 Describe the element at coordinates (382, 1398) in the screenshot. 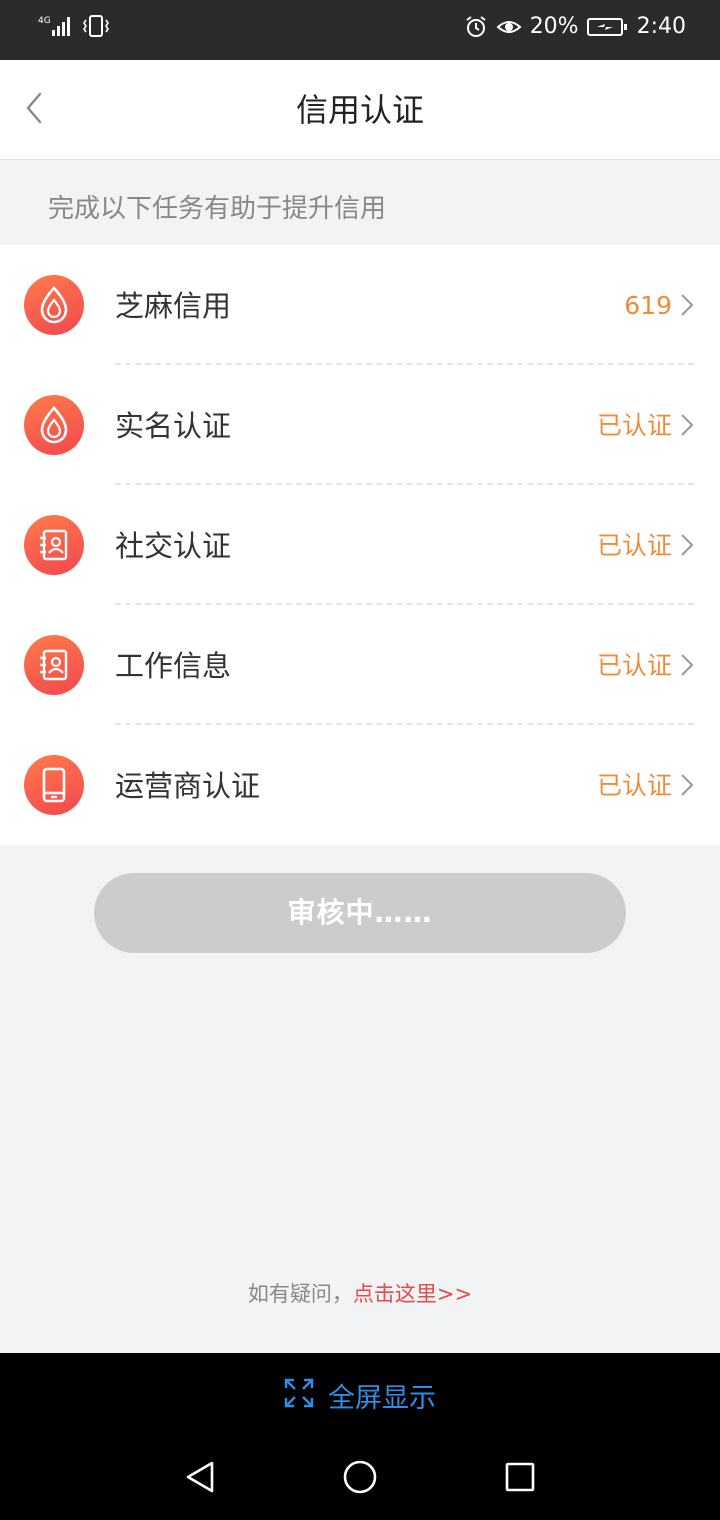

I see `fullscreen-label: 全屏显示` at that location.